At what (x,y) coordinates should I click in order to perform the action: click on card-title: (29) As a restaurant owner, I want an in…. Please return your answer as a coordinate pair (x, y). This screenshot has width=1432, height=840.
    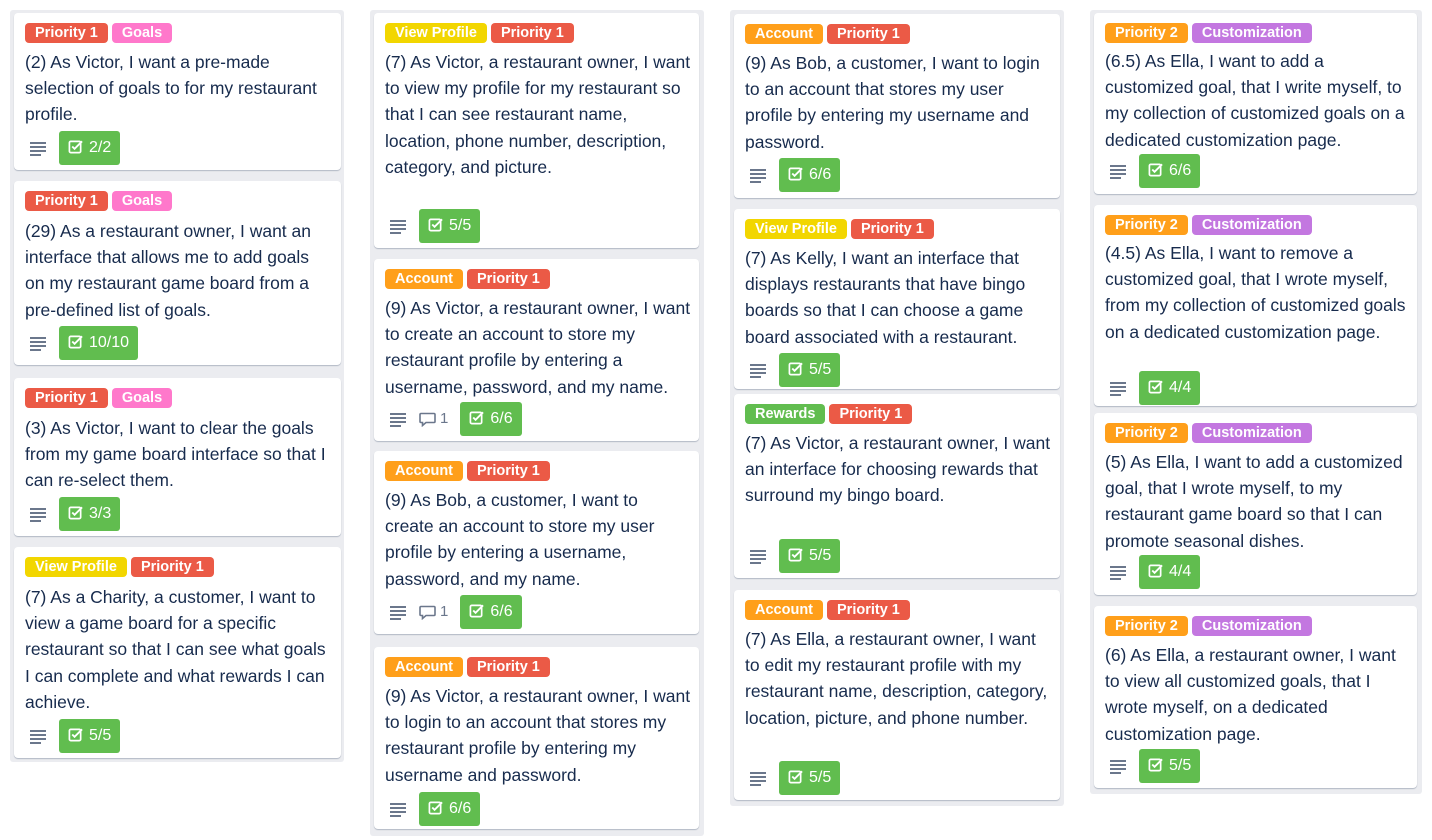
    Looking at the image, I should click on (168, 270).